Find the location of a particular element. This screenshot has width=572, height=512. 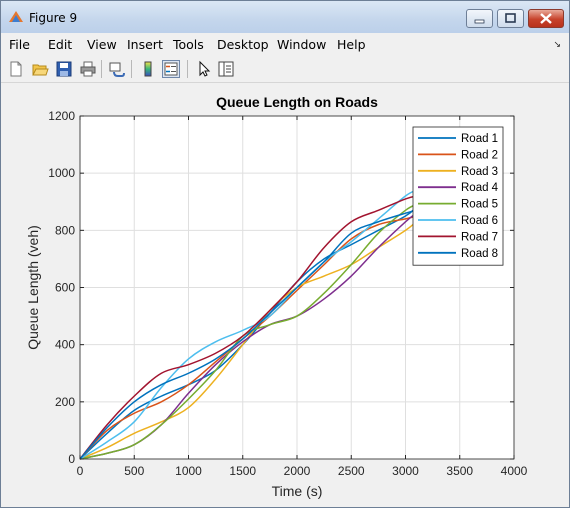

open-icon is located at coordinates (40, 69).